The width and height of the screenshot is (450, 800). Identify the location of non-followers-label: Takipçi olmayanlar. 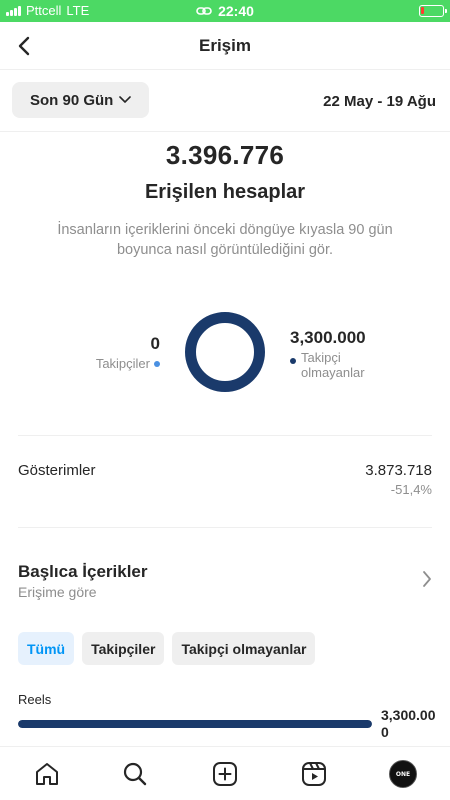
(333, 365).